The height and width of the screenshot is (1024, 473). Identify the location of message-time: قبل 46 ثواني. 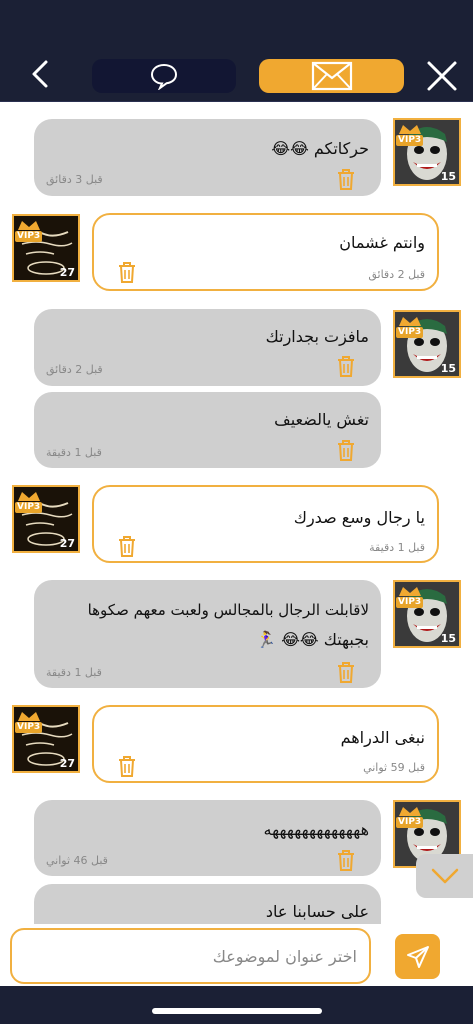
(77, 860).